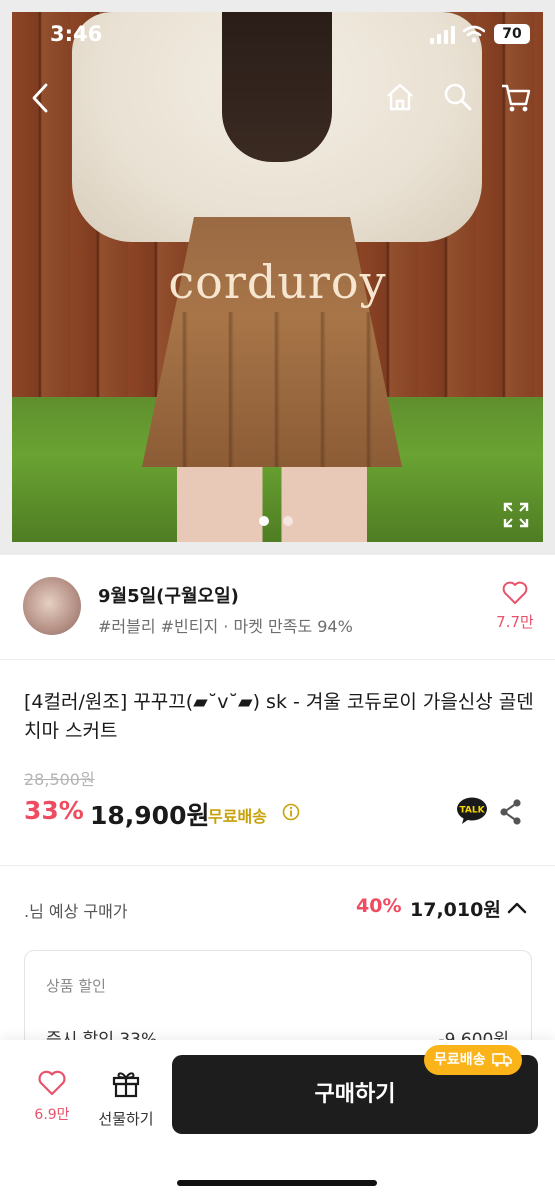  I want to click on fullscreen-expand-icon, so click(516, 515).